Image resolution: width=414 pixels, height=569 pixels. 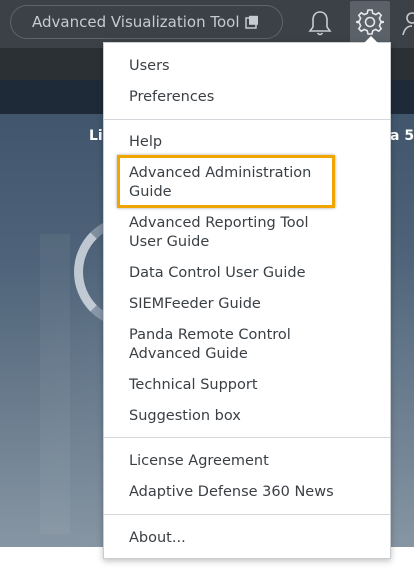 I want to click on menu-item-suggestion-box: Suggestion box, so click(x=254, y=416).